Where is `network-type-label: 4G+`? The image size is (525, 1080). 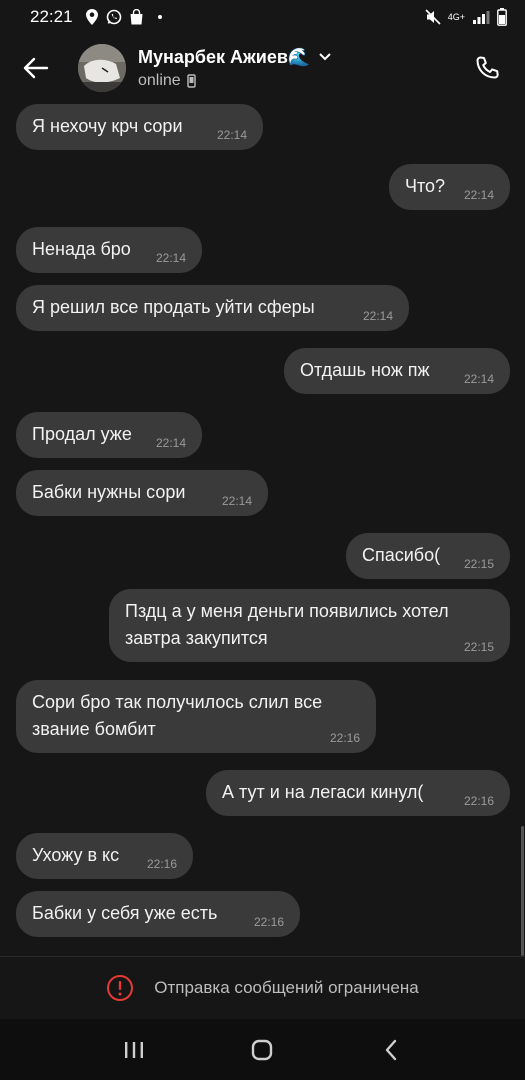 network-type-label: 4G+ is located at coordinates (456, 16).